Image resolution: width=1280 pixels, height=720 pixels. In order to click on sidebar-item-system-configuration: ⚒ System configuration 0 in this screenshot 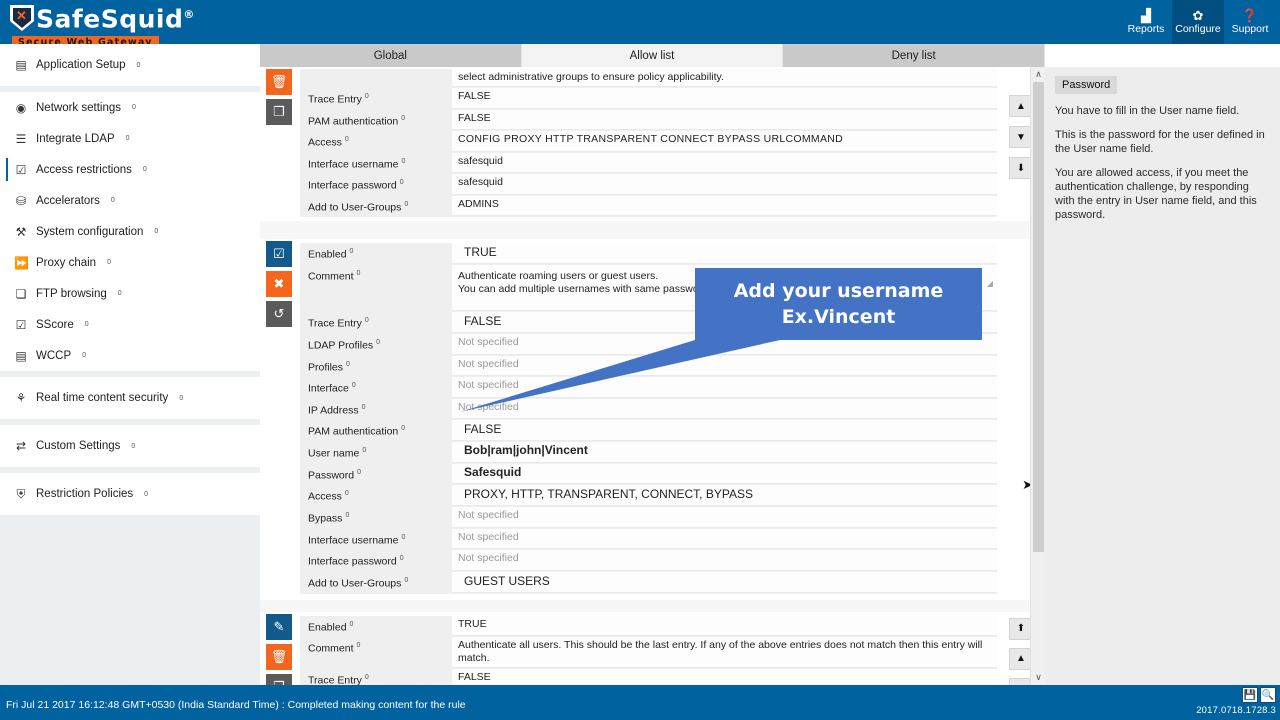, I will do `click(130, 231)`.